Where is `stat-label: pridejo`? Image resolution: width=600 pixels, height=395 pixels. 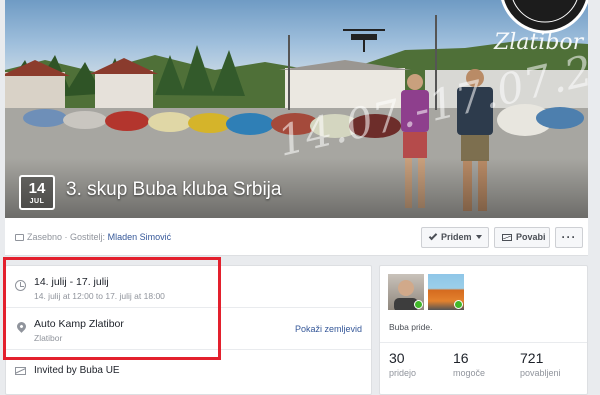 stat-label: pridejo is located at coordinates (403, 373).